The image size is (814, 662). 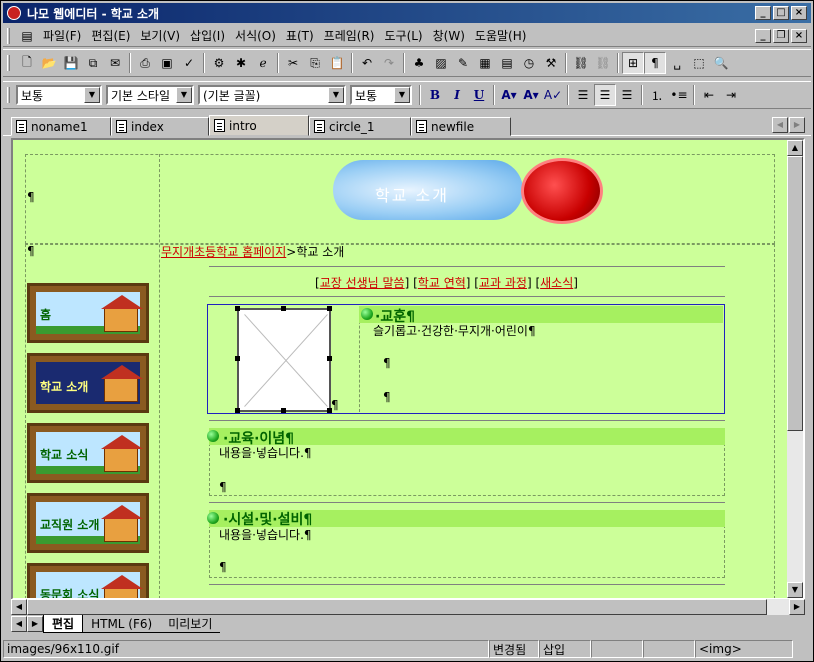 What do you see at coordinates (62, 35) in the screenshot?
I see `menu-file: 파일(F)` at bounding box center [62, 35].